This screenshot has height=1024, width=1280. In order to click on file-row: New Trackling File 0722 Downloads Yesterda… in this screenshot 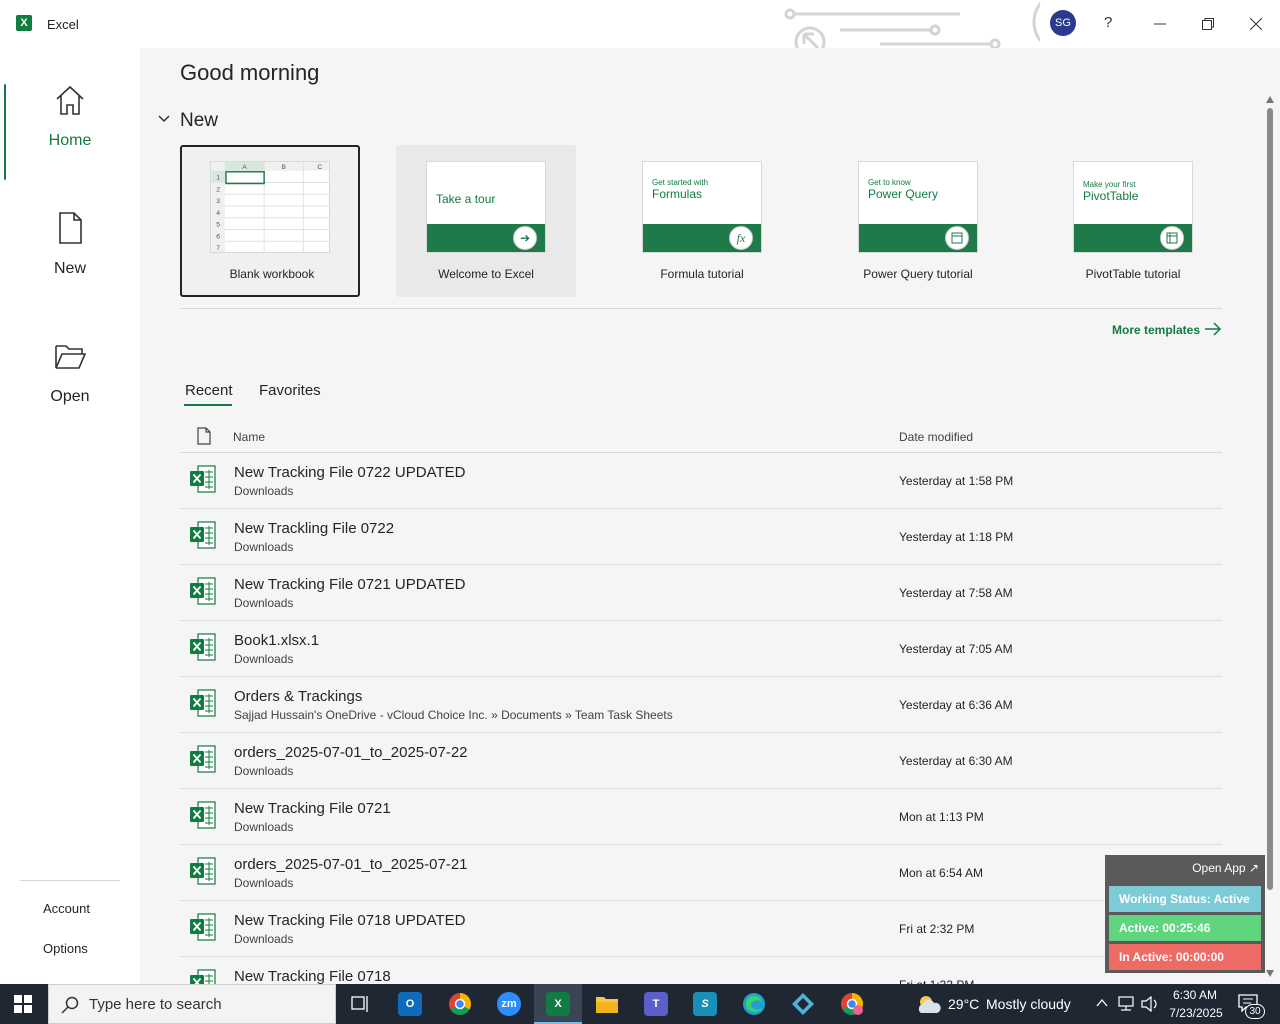, I will do `click(701, 537)`.